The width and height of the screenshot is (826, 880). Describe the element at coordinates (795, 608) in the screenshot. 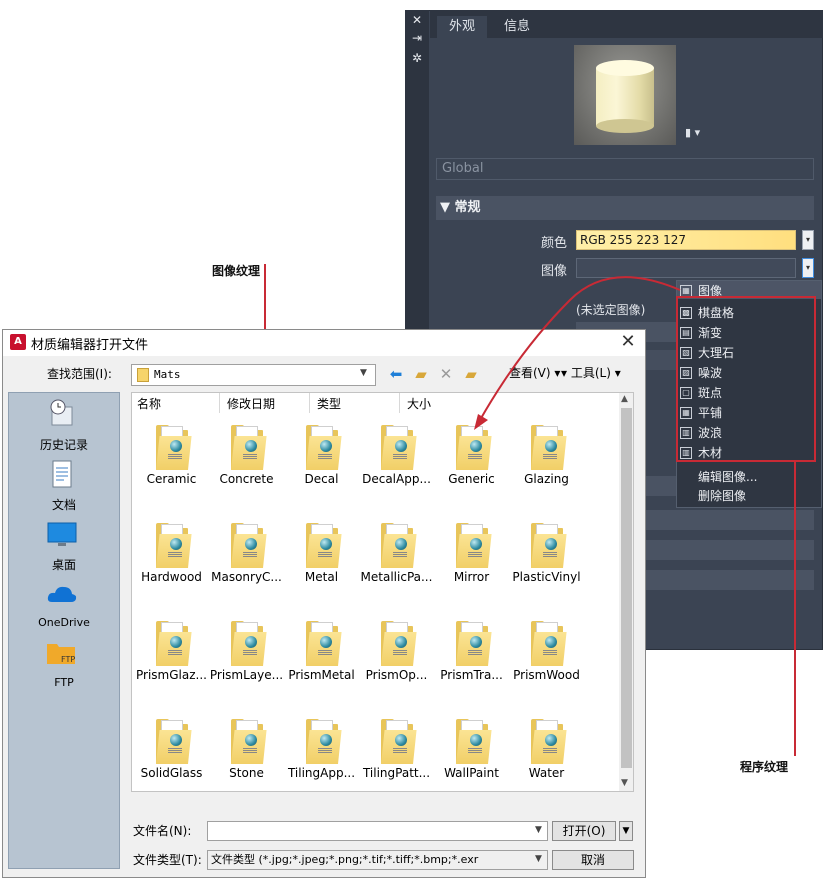

I see `annotation-leader-line` at that location.